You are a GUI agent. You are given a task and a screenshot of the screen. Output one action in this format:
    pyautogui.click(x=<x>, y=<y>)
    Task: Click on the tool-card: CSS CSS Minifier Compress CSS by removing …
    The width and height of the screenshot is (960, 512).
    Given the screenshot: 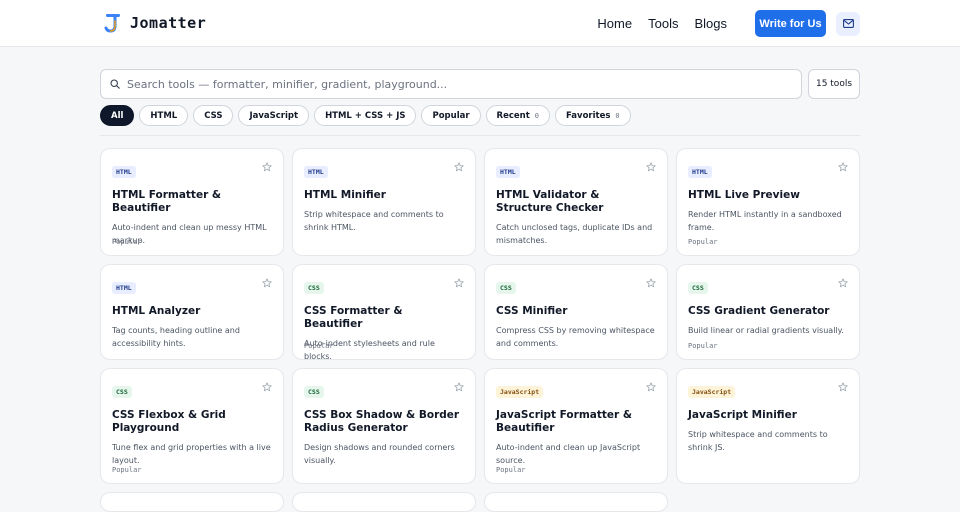 What is the action you would take?
    pyautogui.click(x=576, y=312)
    